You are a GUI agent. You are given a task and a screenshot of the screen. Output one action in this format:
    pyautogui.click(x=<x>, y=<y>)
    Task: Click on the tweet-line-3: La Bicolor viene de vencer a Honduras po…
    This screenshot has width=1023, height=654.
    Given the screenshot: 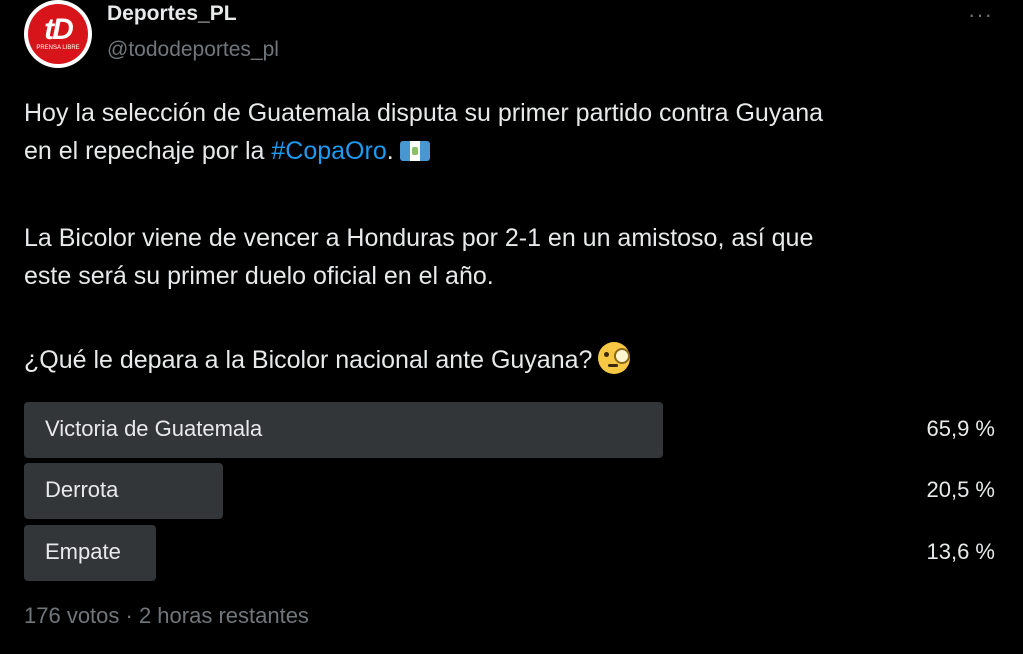 What is the action you would take?
    pyautogui.click(x=419, y=238)
    